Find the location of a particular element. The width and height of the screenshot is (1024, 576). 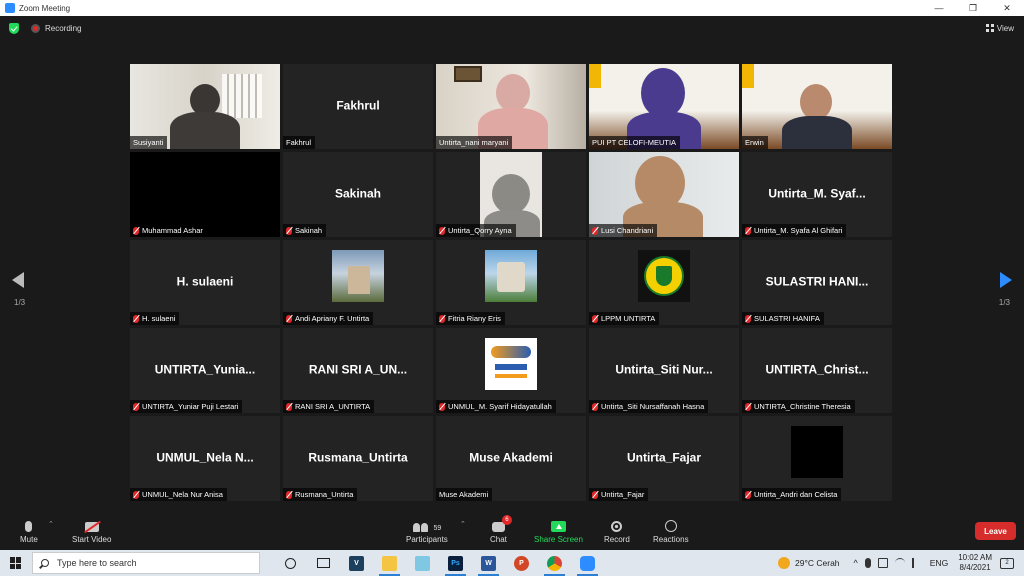

notification-count: 2 is located at coordinates (1007, 563).